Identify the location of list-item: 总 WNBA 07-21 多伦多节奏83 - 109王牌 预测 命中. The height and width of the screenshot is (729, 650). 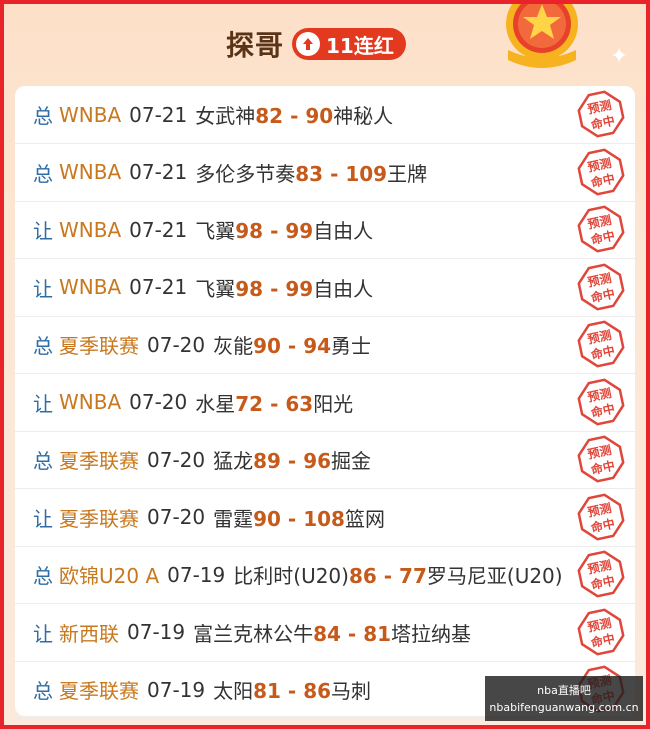
(325, 173).